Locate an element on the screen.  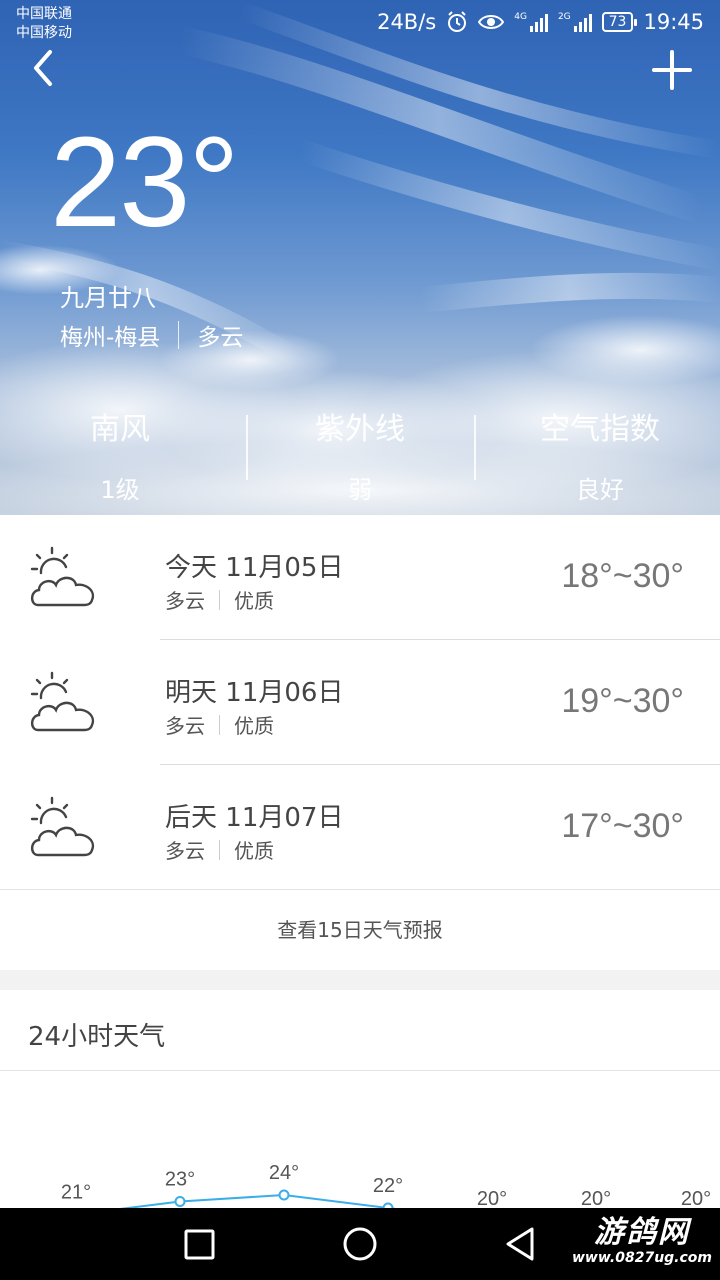
lunar-date: 九月廿八 is located at coordinates (108, 298).